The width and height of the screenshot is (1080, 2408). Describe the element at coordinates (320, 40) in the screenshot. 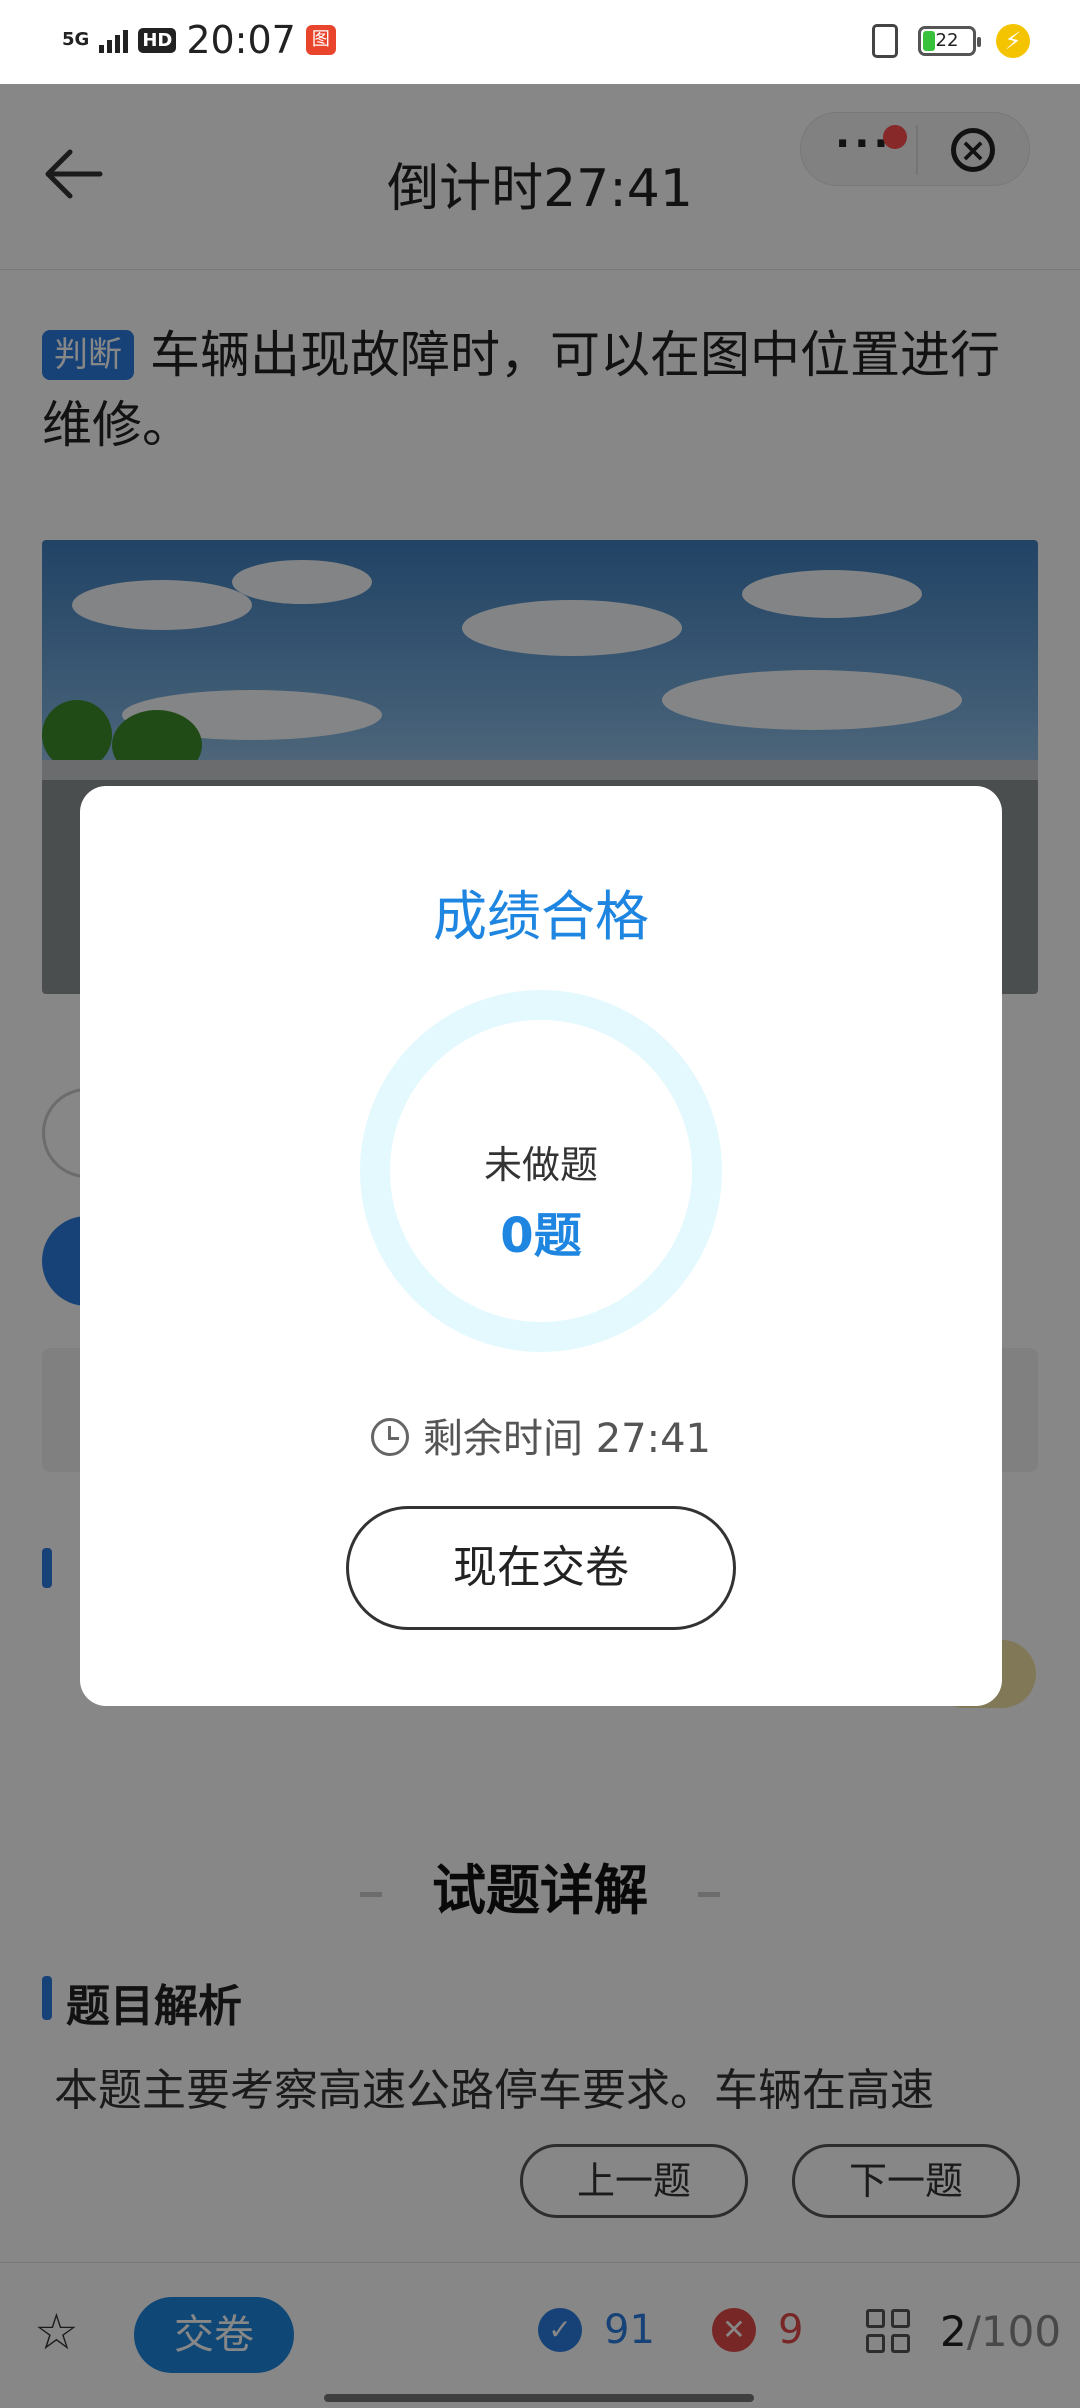

I see `app-notification-icon: 图` at that location.